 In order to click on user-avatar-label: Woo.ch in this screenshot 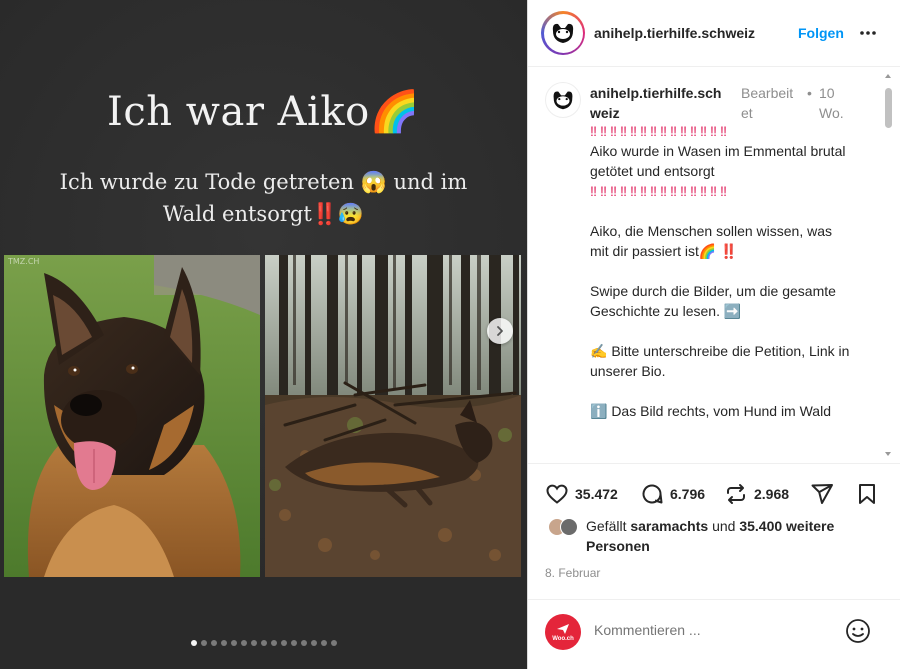, I will do `click(563, 638)`.